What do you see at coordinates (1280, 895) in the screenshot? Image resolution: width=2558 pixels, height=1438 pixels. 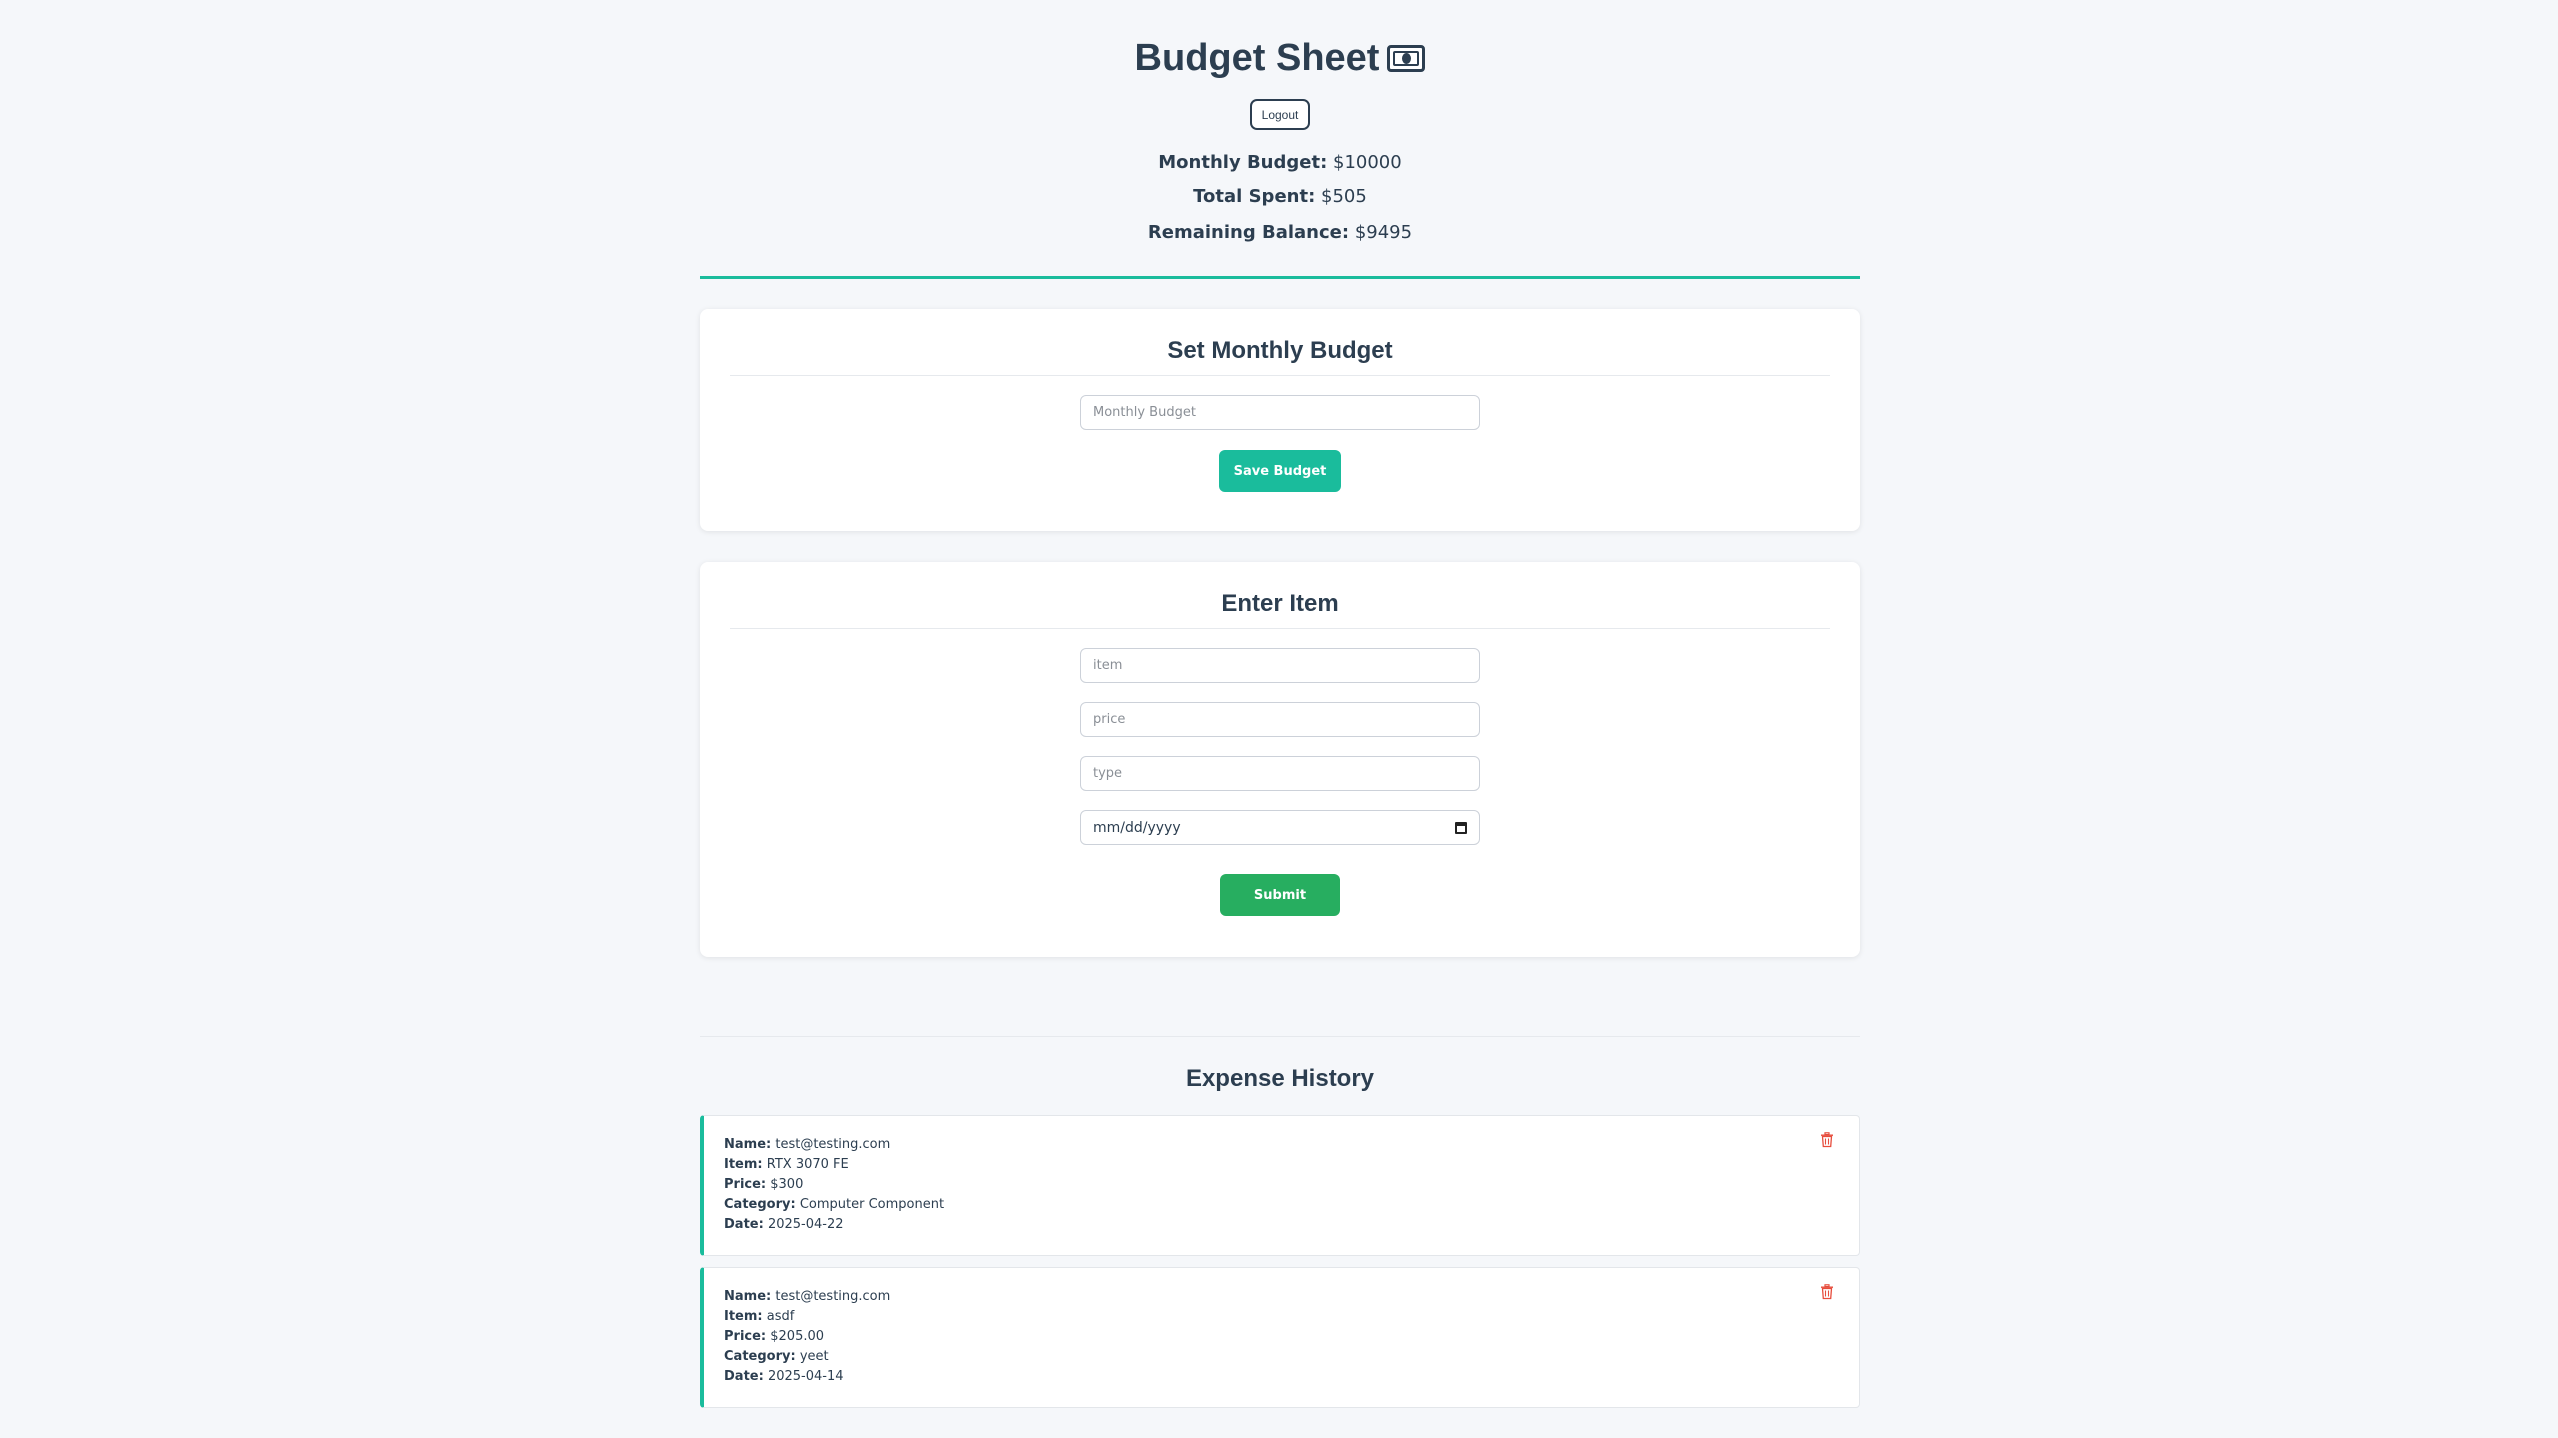 I see `submit-button: Submit` at bounding box center [1280, 895].